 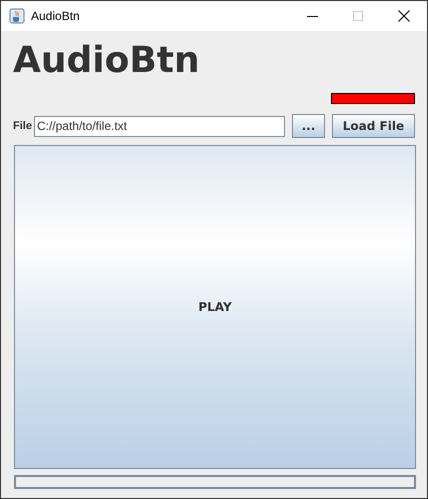 I want to click on file-path-field: C://path/to/file.txt, so click(x=159, y=126).